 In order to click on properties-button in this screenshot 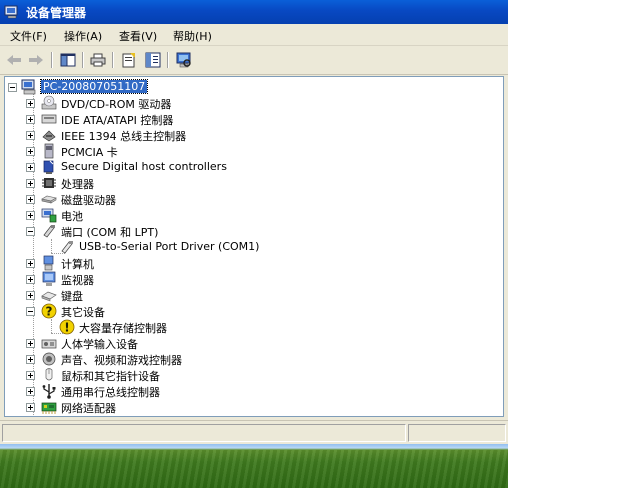, I will do `click(129, 60)`.